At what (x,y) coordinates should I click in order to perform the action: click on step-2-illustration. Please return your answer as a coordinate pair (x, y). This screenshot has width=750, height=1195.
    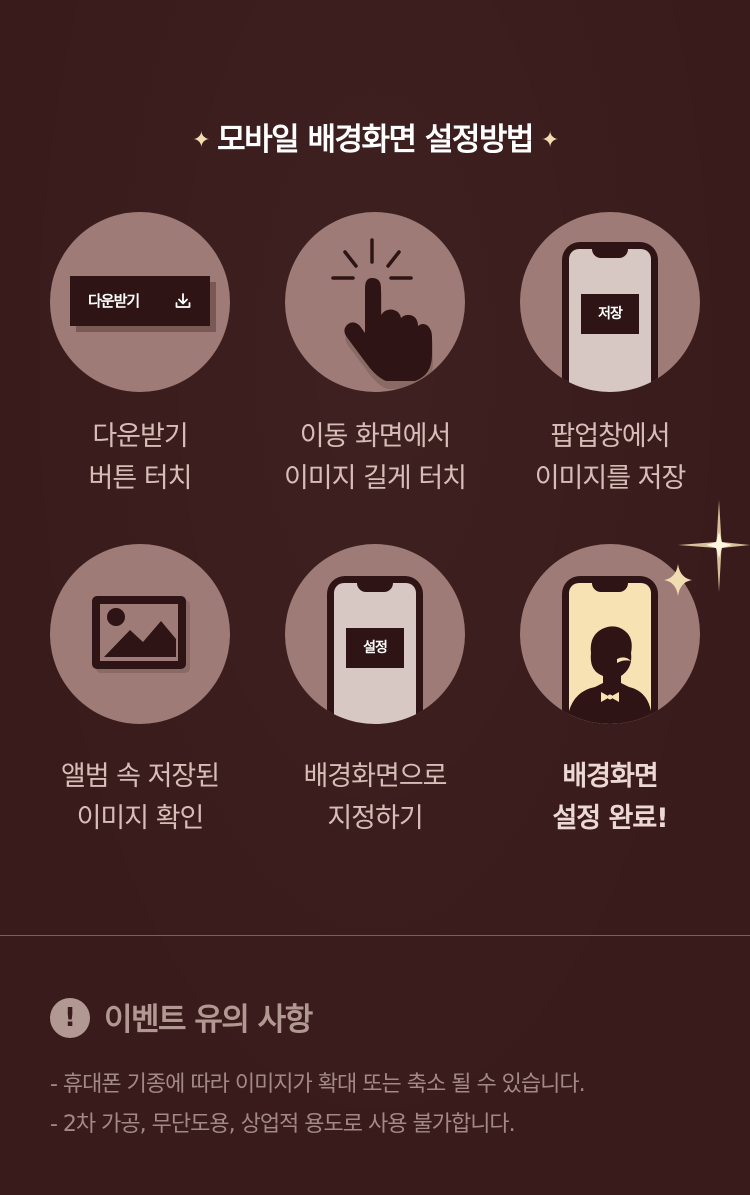
    Looking at the image, I should click on (375, 302).